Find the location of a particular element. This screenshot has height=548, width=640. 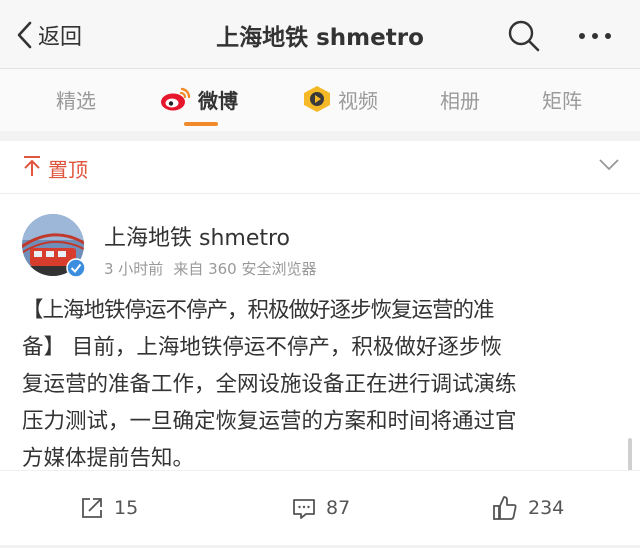

tab-label: 相册 is located at coordinates (460, 100).